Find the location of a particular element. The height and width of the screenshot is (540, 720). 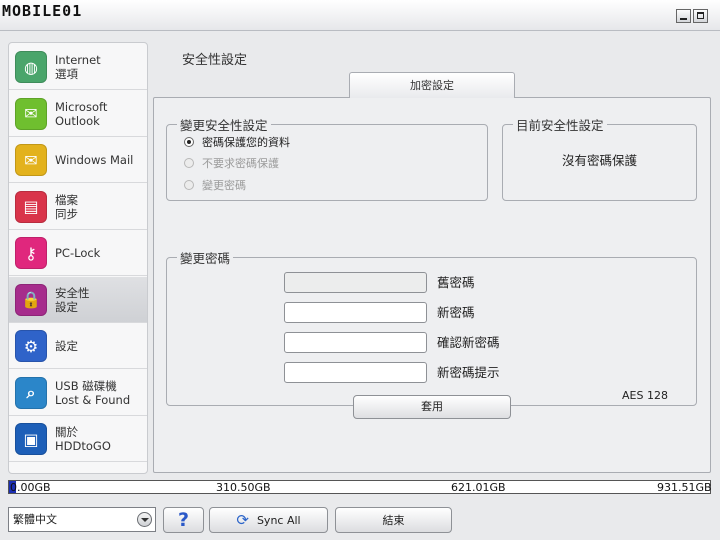

sidebar-item-label: USB 磁碟機 Lost & Found is located at coordinates (93, 392).